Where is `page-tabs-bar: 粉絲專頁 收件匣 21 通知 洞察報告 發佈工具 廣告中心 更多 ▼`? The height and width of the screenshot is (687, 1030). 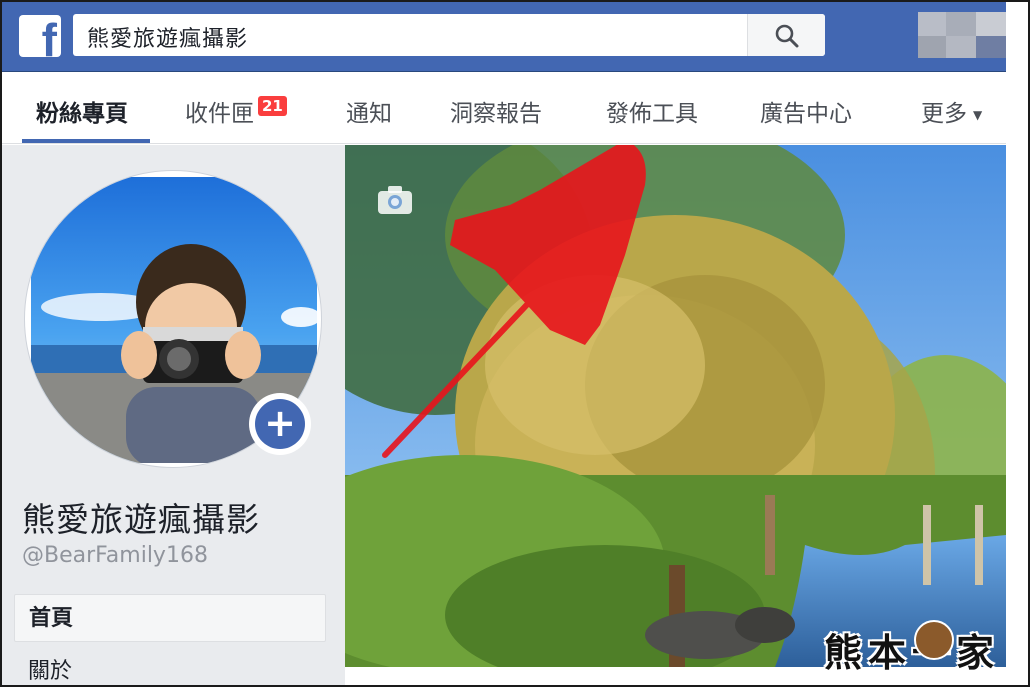
page-tabs-bar: 粉絲專頁 收件匣 21 通知 洞察報告 發佈工具 廣告中心 更多 ▼ is located at coordinates (504, 108).